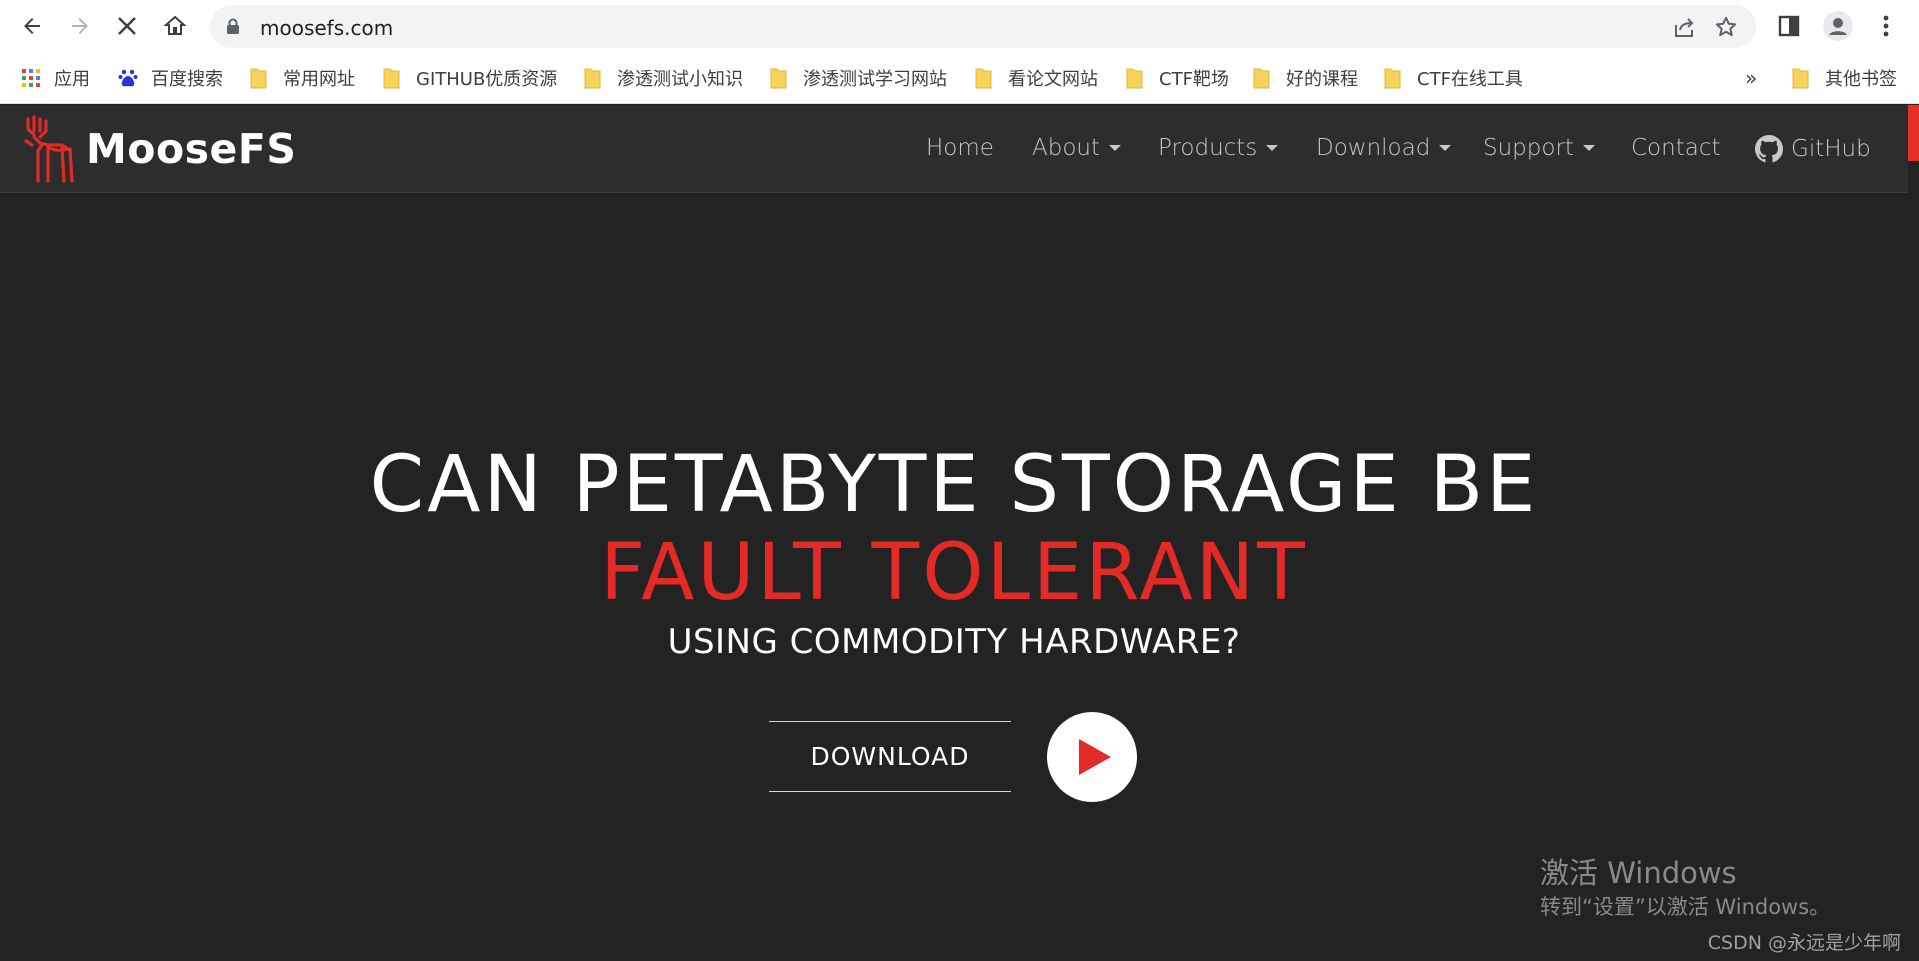 This screenshot has height=961, width=1919. I want to click on bookmark-baidu: 百度搜索, so click(170, 78).